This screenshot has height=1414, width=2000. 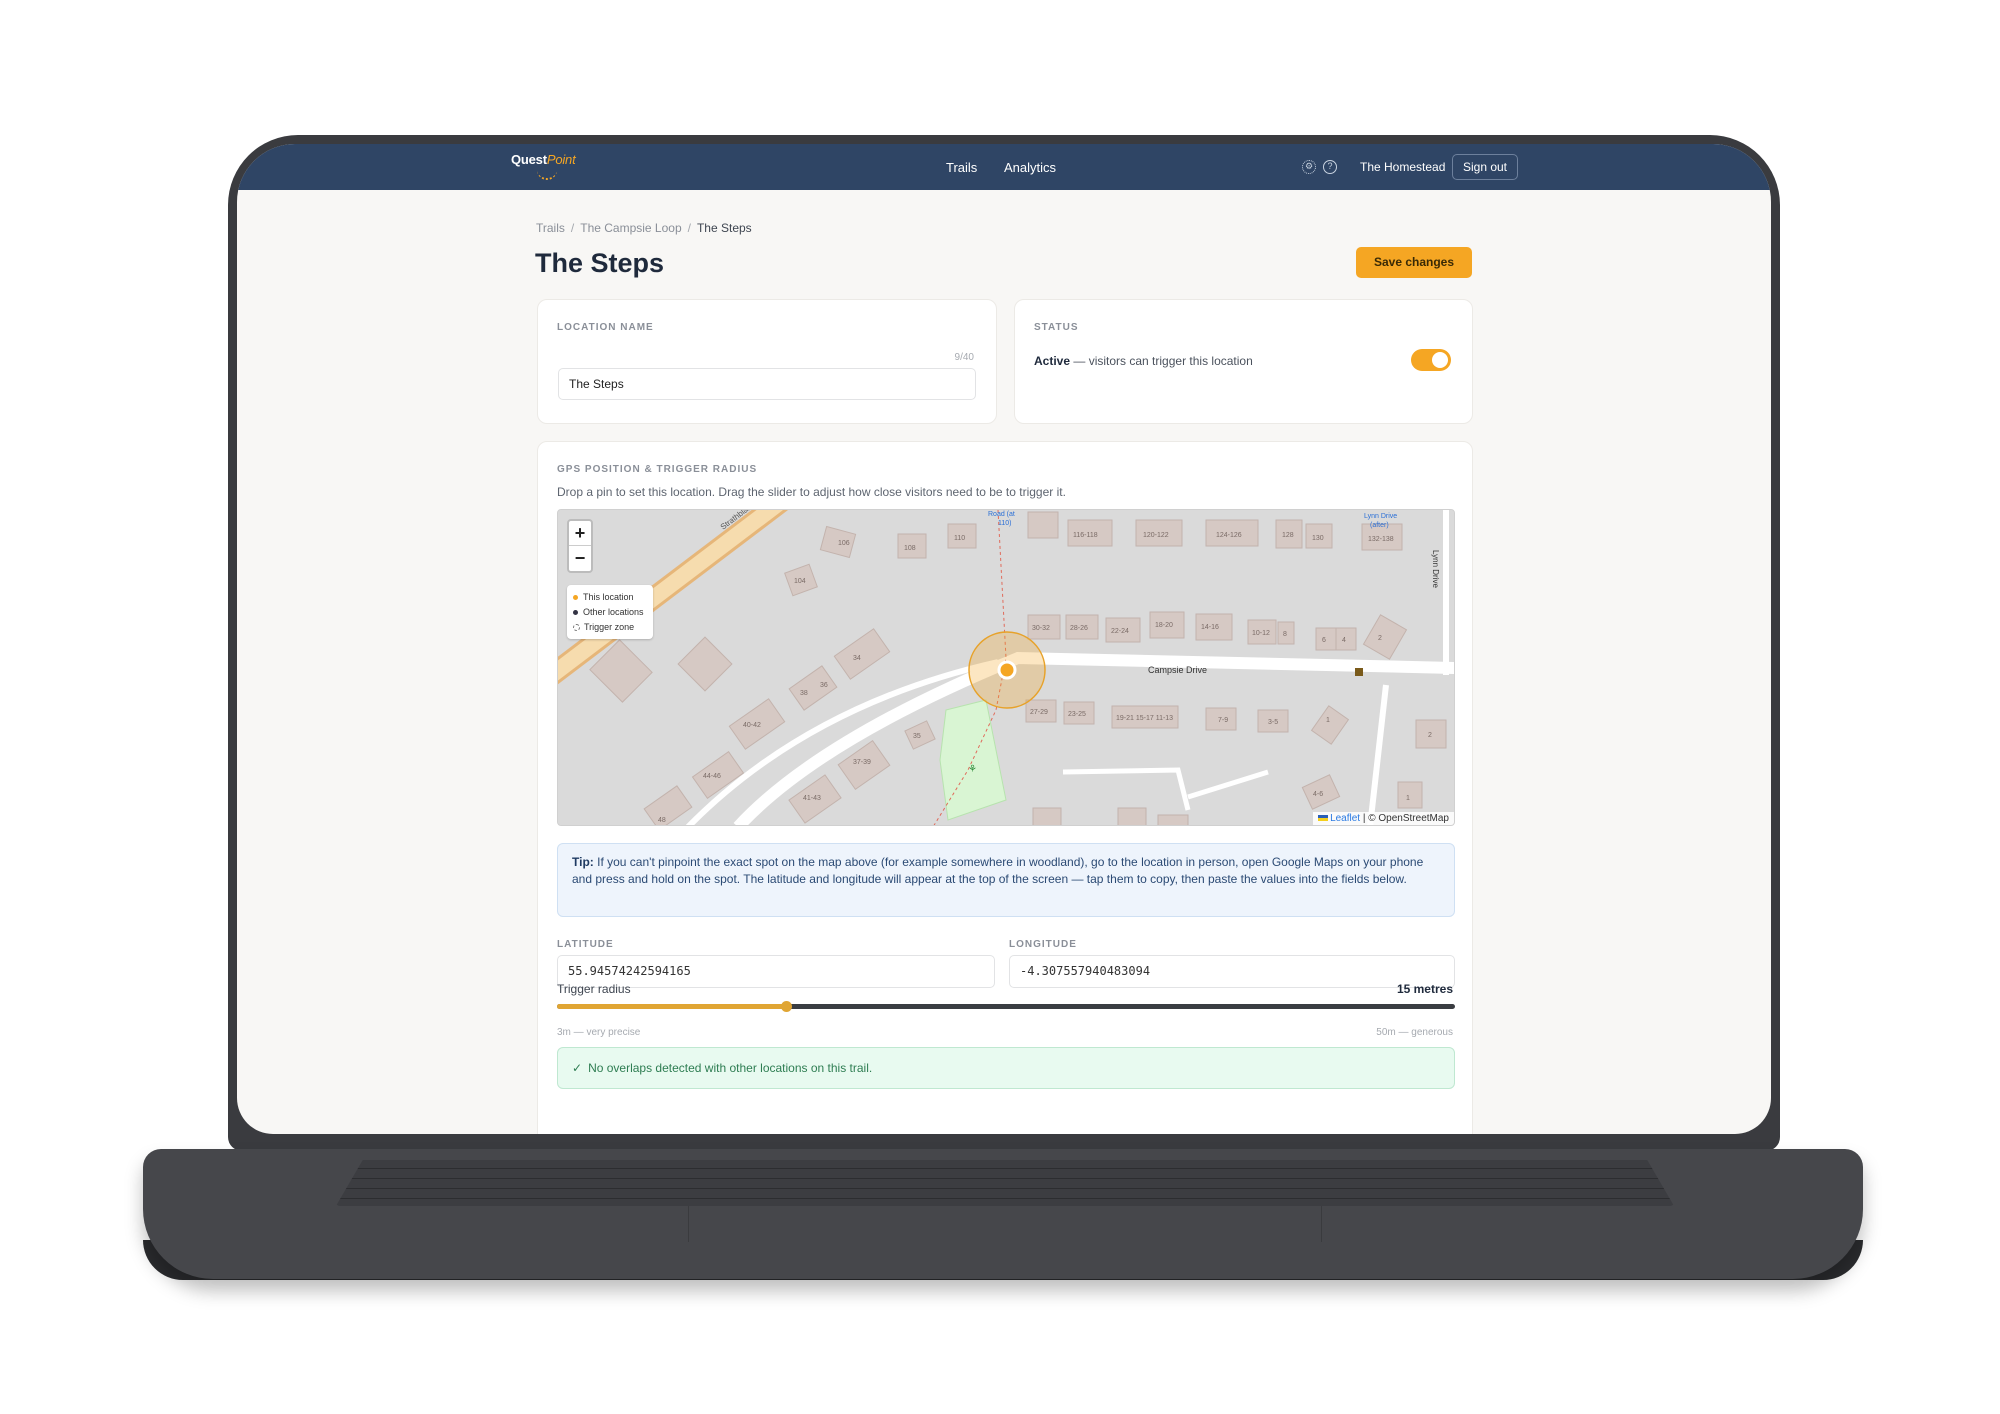 What do you see at coordinates (712, 776) in the screenshot?
I see `svg-text: 44-46` at bounding box center [712, 776].